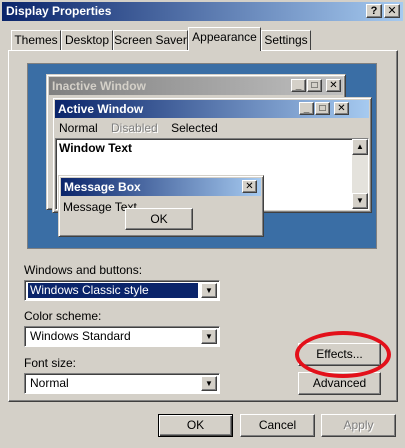 Image resolution: width=405 pixels, height=448 pixels. I want to click on scrollbar: ▲ ▼, so click(360, 174).